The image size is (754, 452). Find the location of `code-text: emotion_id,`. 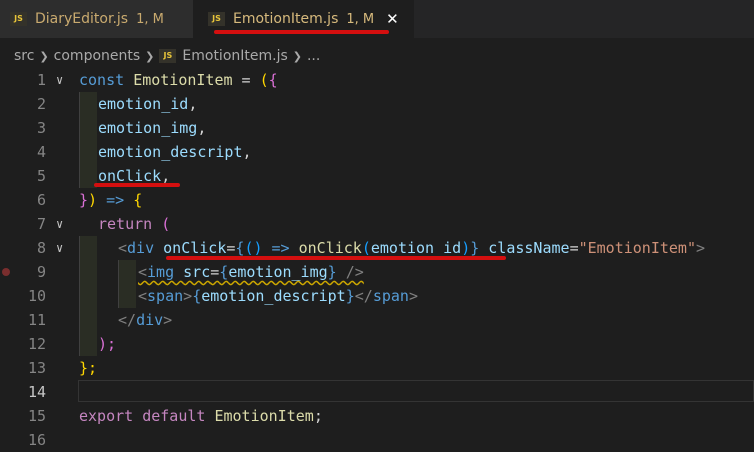

code-text: emotion_id, is located at coordinates (148, 104).